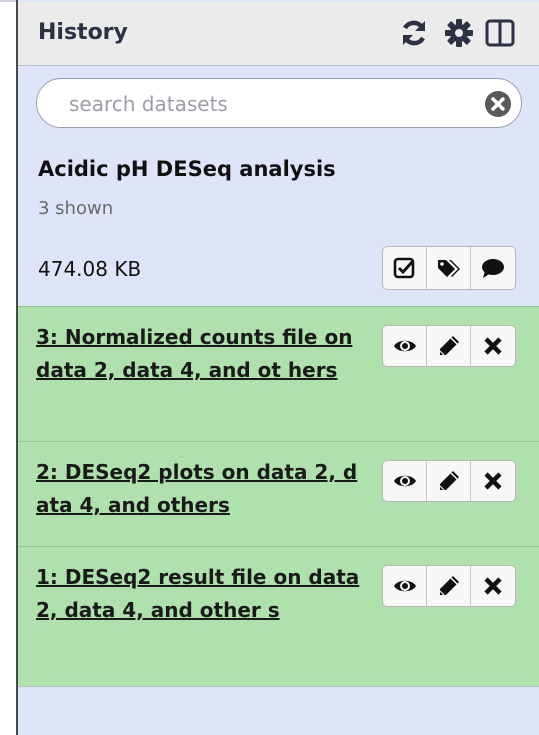 Image resolution: width=539 pixels, height=735 pixels. I want to click on search-input, so click(269, 104).